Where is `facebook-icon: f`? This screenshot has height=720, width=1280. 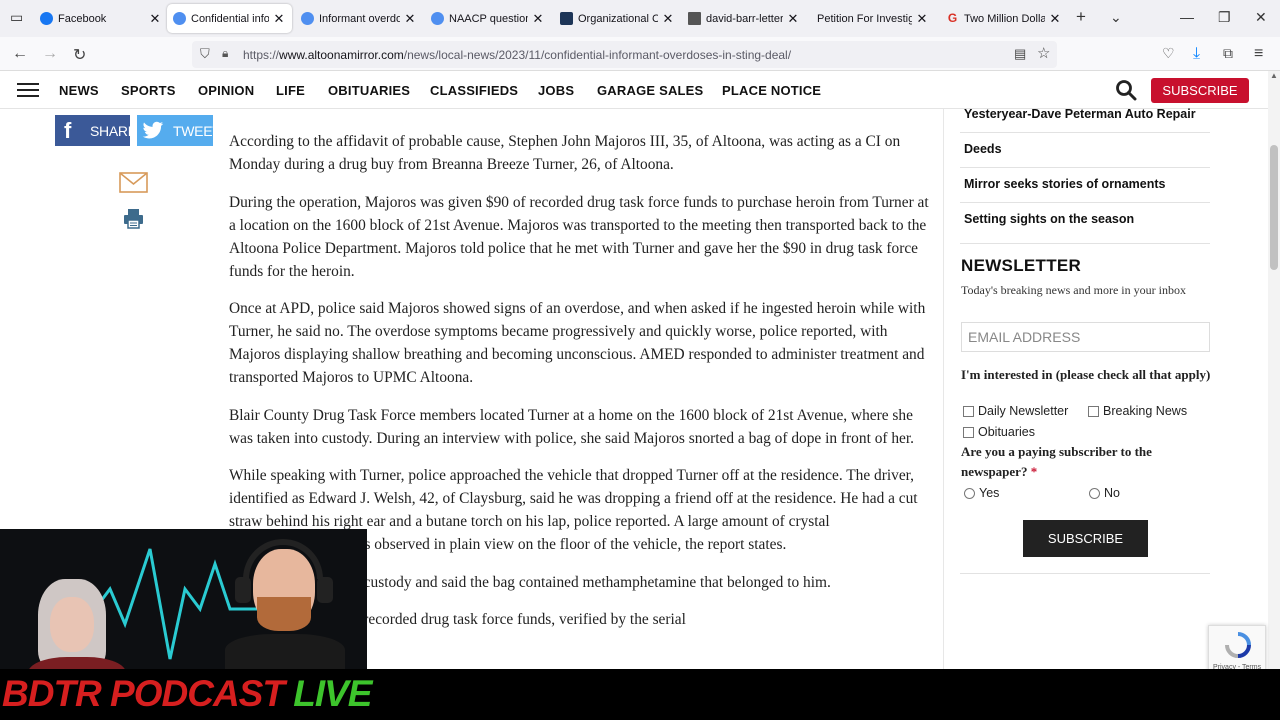 facebook-icon: f is located at coordinates (68, 130).